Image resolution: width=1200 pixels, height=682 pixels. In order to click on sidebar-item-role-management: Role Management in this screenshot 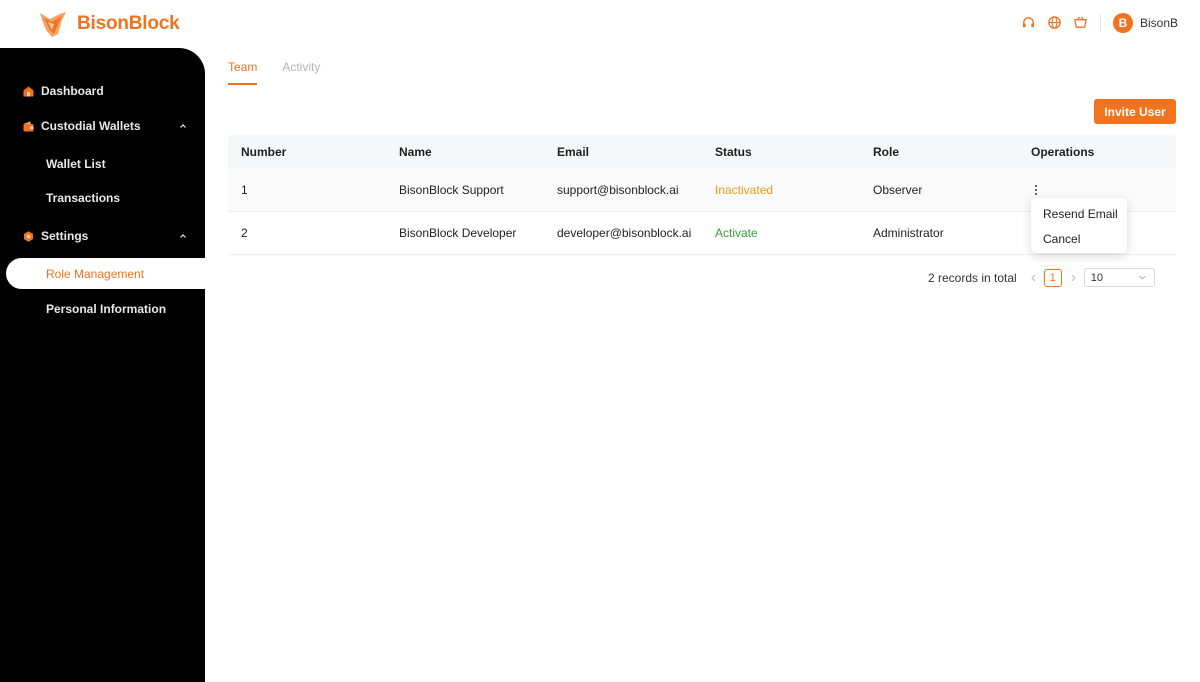, I will do `click(105, 273)`.